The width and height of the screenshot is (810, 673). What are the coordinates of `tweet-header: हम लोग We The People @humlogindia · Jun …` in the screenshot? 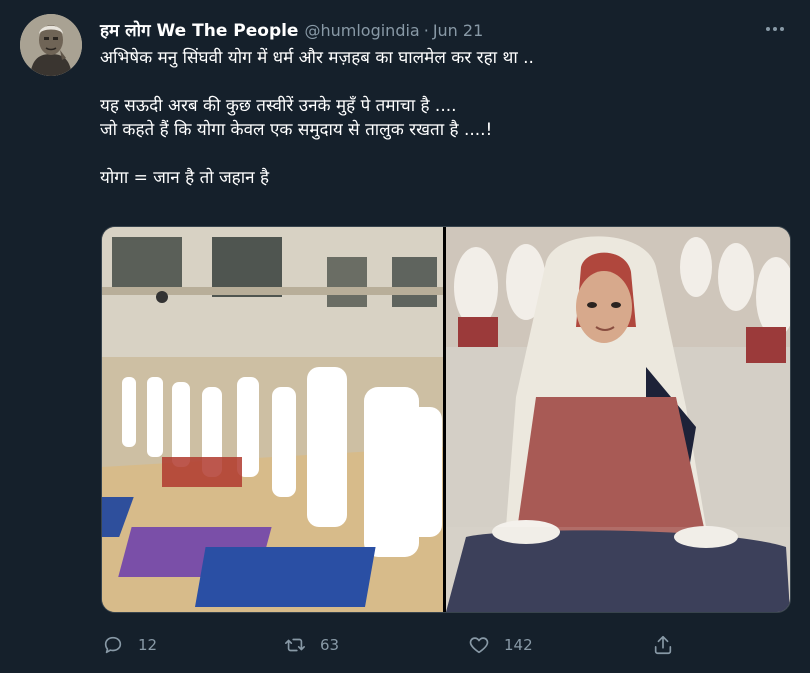 It's located at (435, 30).